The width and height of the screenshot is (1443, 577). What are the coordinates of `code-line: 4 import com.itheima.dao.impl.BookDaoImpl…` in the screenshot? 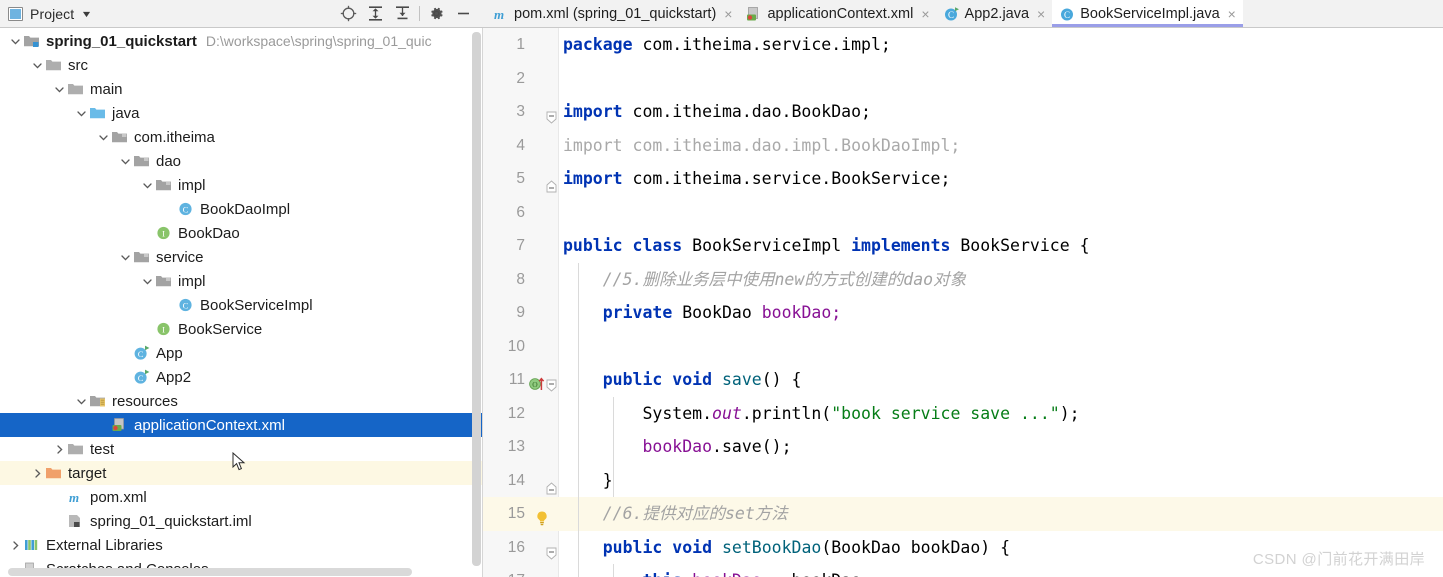 It's located at (963, 146).